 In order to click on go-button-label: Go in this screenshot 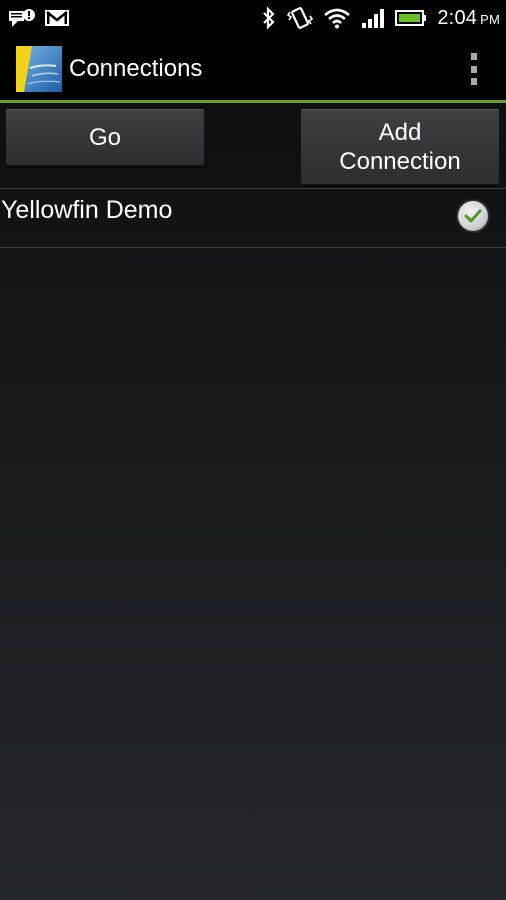, I will do `click(104, 137)`.